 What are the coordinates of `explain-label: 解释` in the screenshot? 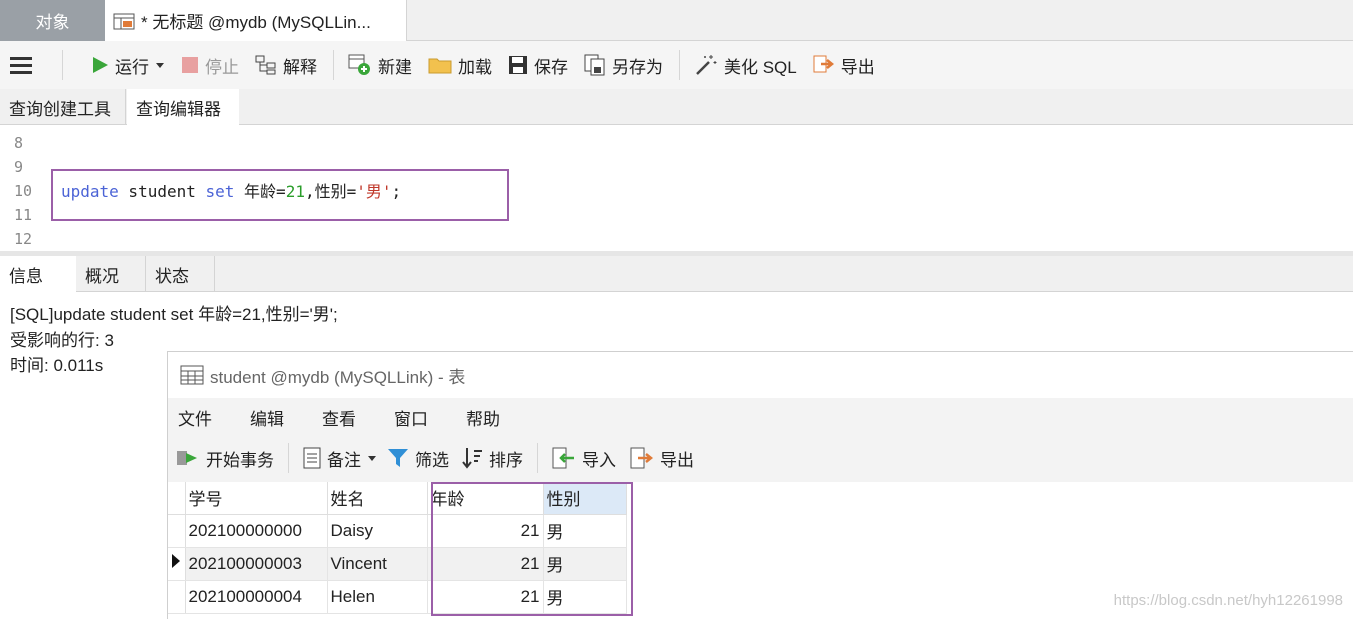 It's located at (300, 65).